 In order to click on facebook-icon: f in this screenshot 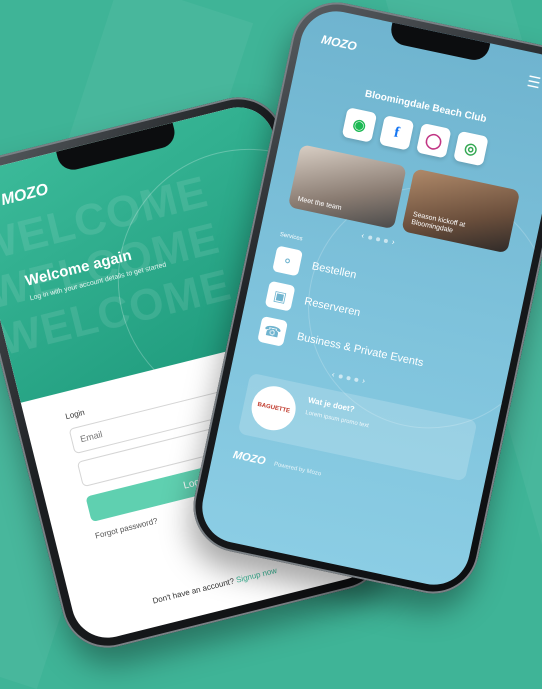, I will do `click(396, 133)`.